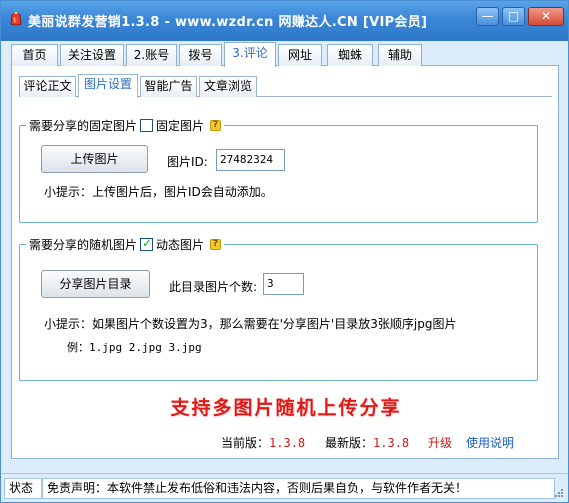  I want to click on latest-version-label: 最新版：, so click(349, 443).